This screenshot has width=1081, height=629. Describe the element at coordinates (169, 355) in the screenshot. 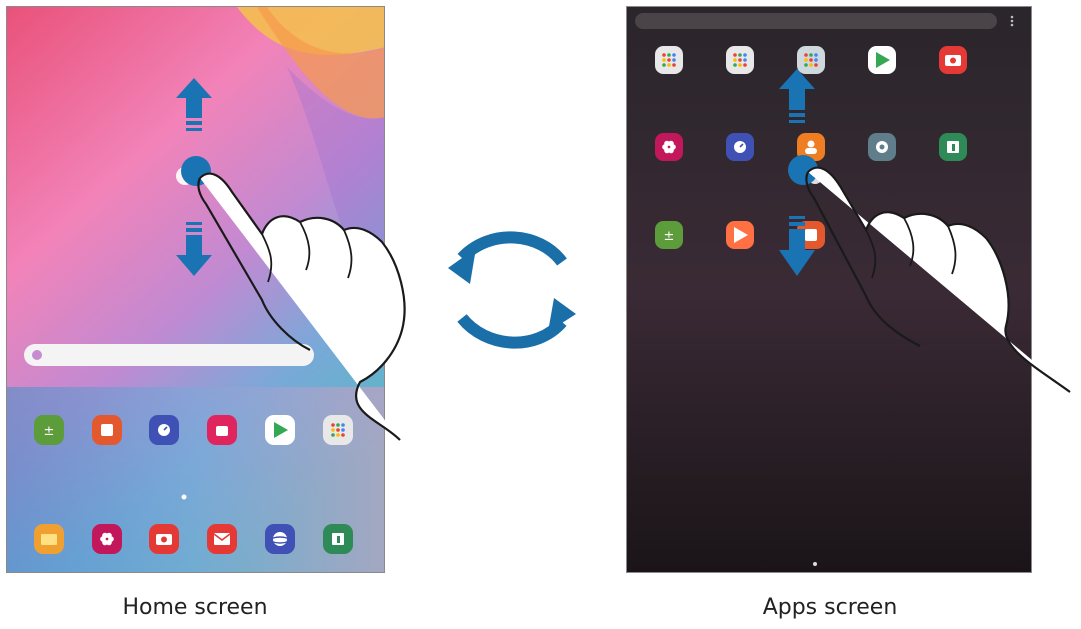

I see `home-search-bar` at that location.